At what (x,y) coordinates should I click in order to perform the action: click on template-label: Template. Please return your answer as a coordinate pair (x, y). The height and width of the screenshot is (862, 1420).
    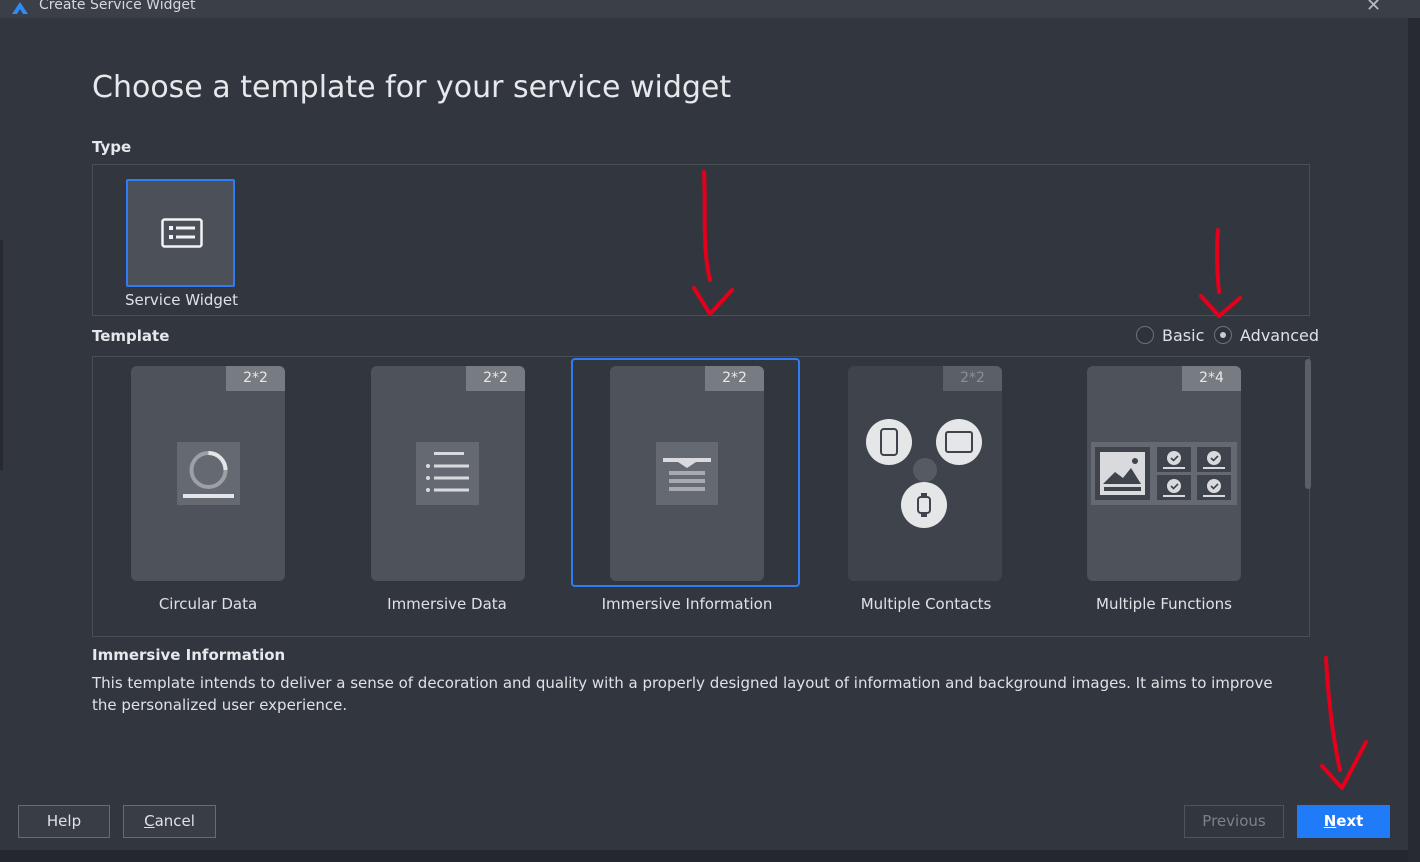
    Looking at the image, I should click on (131, 336).